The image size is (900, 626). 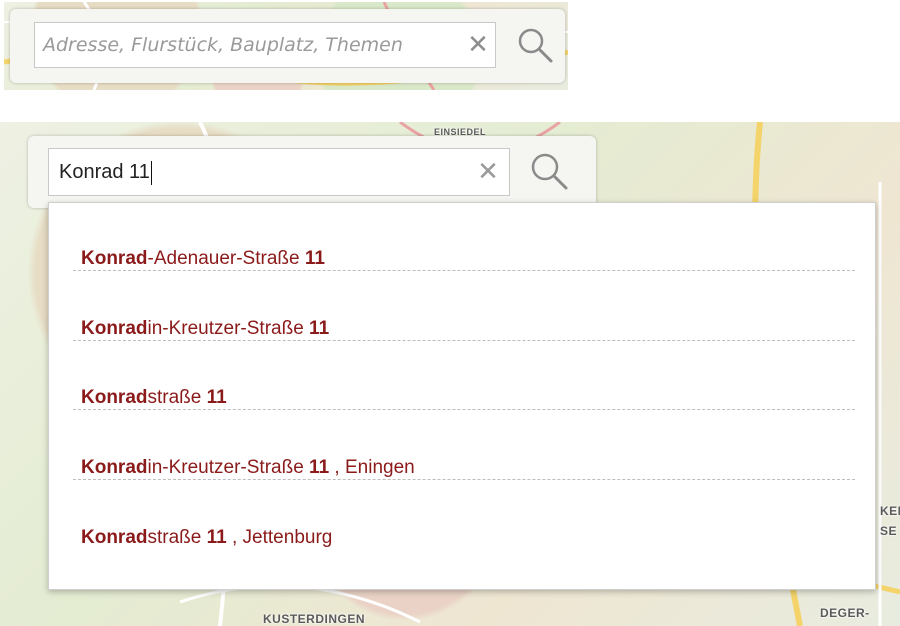 I want to click on map-label-fragment-2: SE, so click(x=889, y=531).